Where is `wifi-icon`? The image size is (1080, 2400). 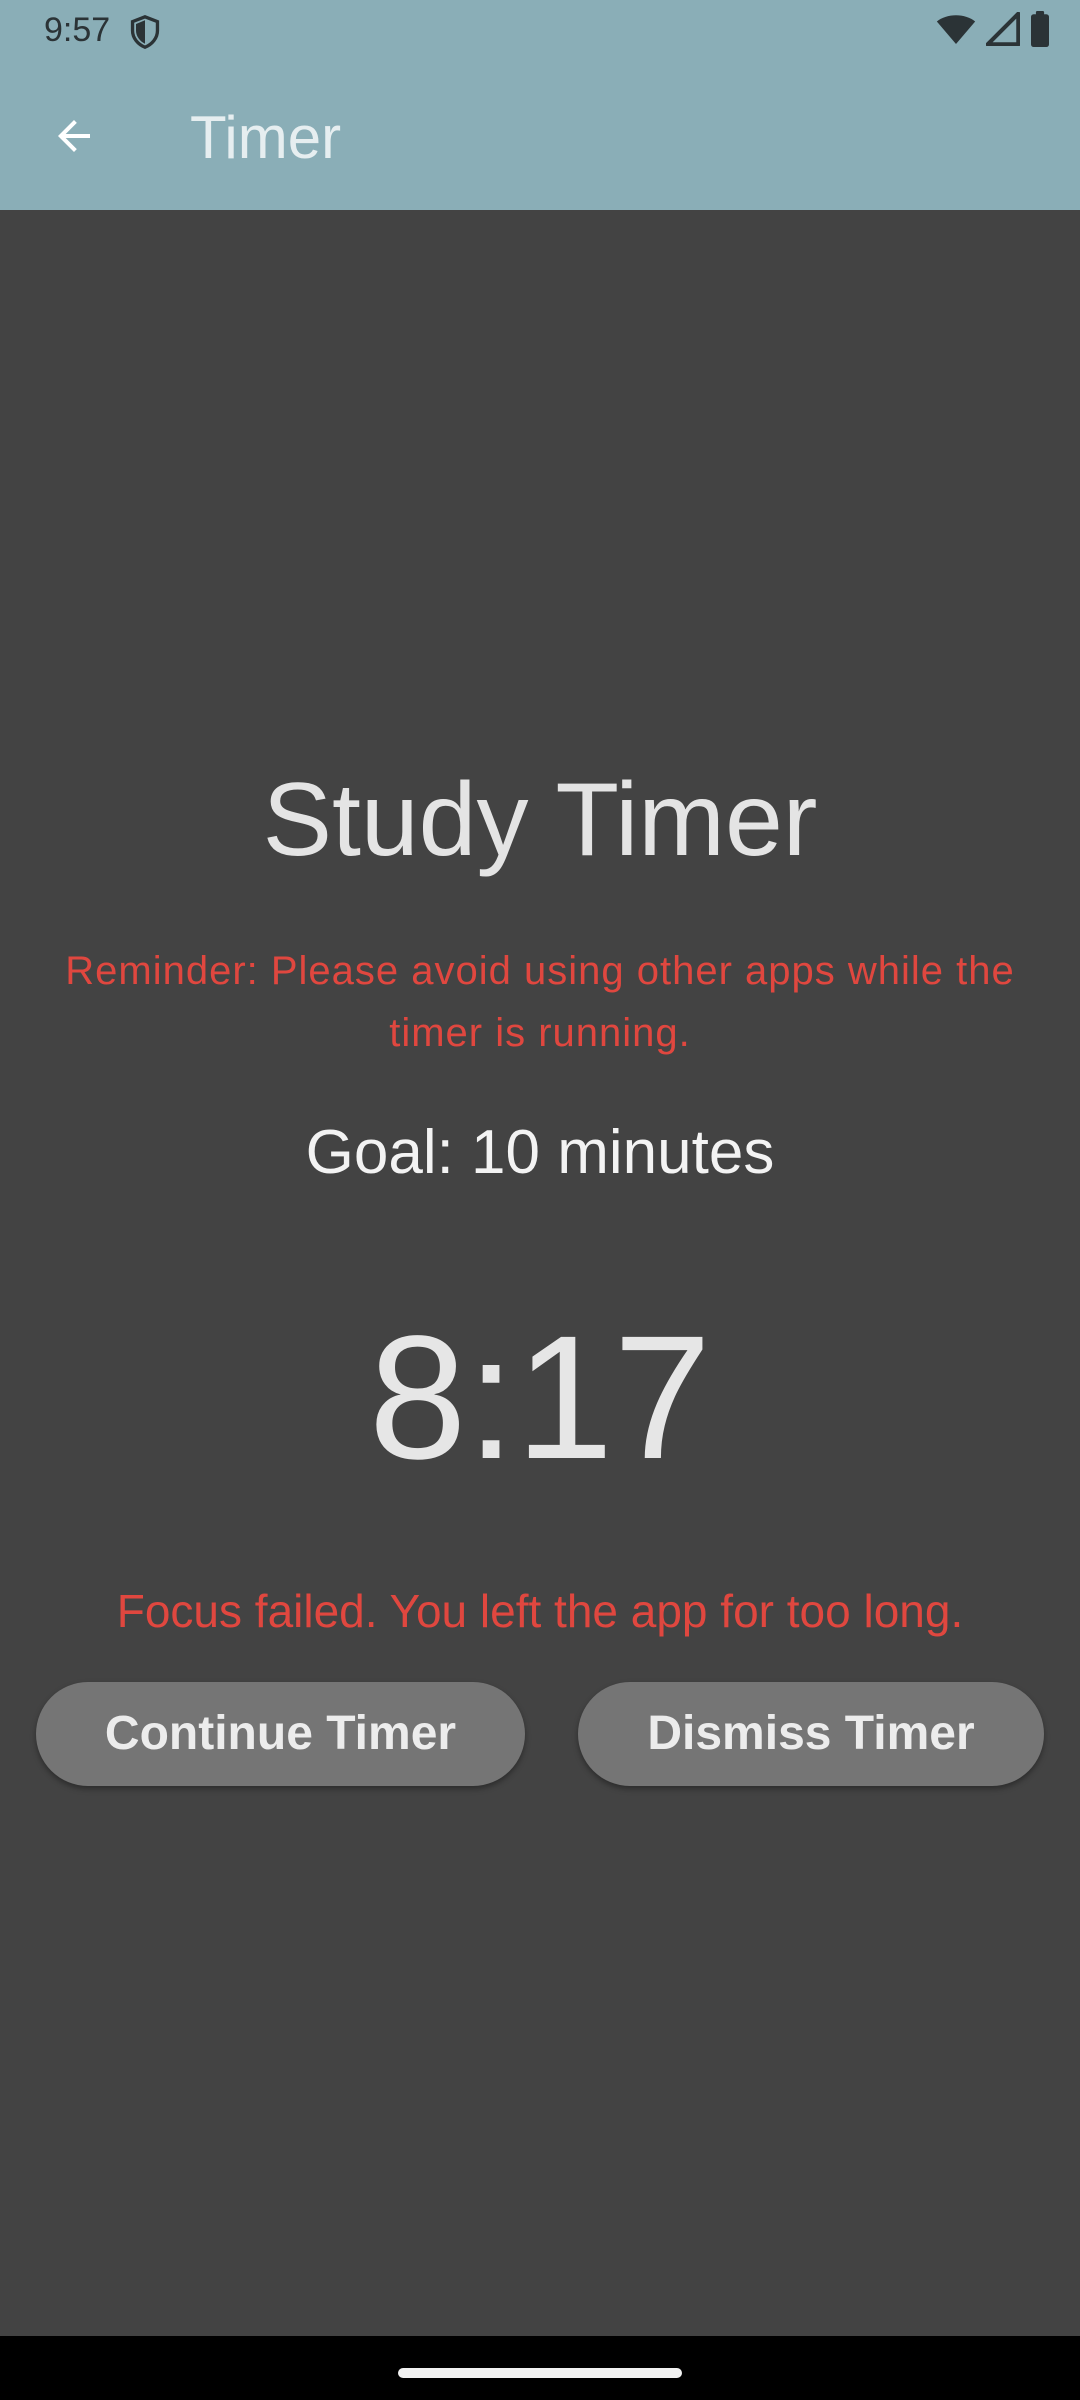
wifi-icon is located at coordinates (956, 31).